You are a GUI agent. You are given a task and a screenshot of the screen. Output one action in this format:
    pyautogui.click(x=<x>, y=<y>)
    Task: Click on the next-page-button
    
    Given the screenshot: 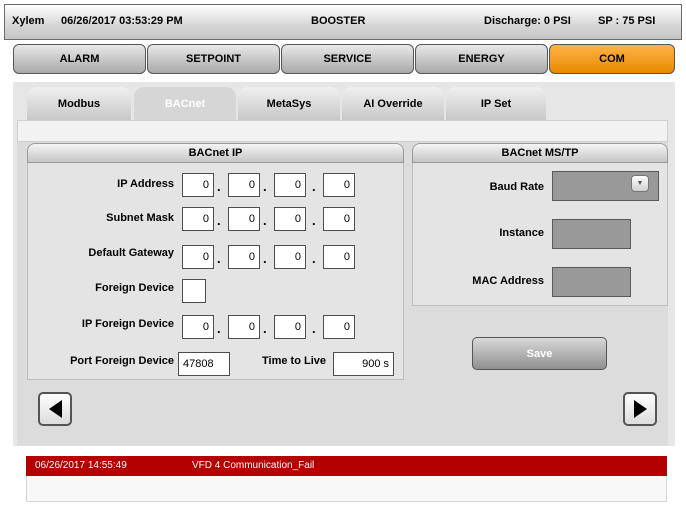 What is the action you would take?
    pyautogui.click(x=640, y=409)
    